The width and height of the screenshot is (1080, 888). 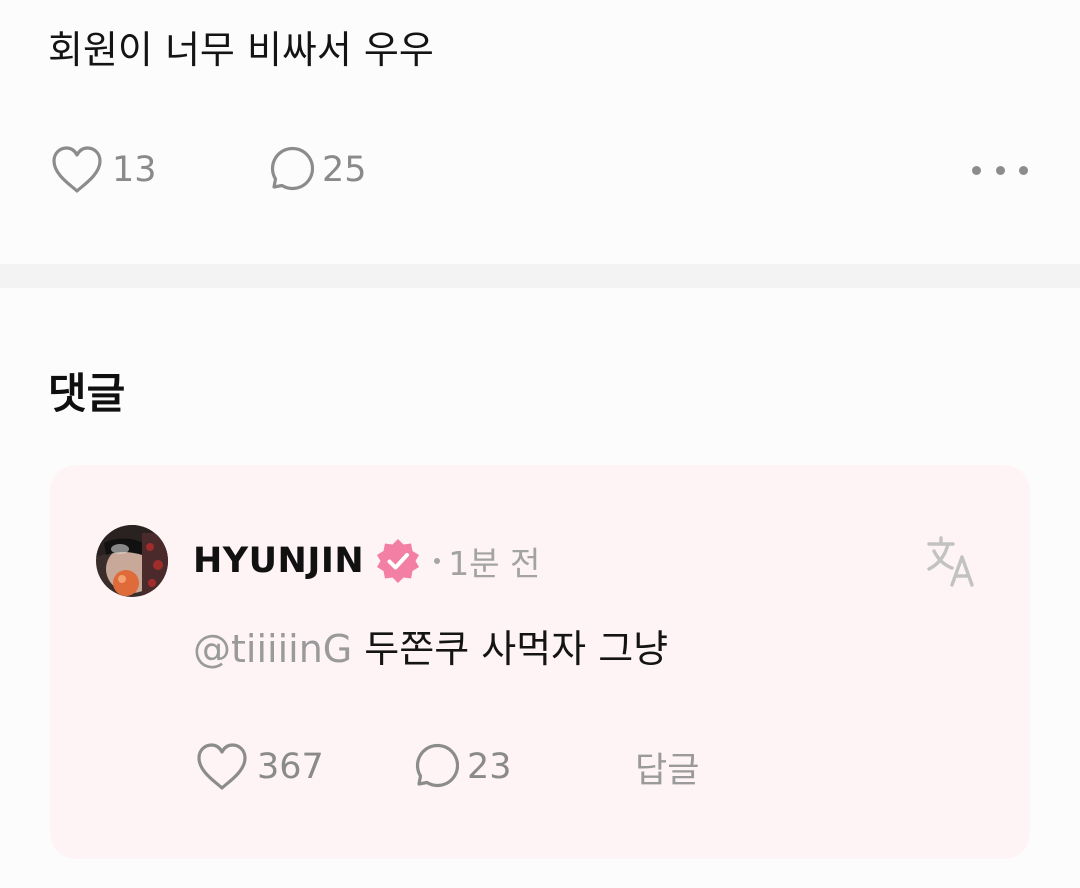 What do you see at coordinates (398, 561) in the screenshot?
I see `verified-badge-icon` at bounding box center [398, 561].